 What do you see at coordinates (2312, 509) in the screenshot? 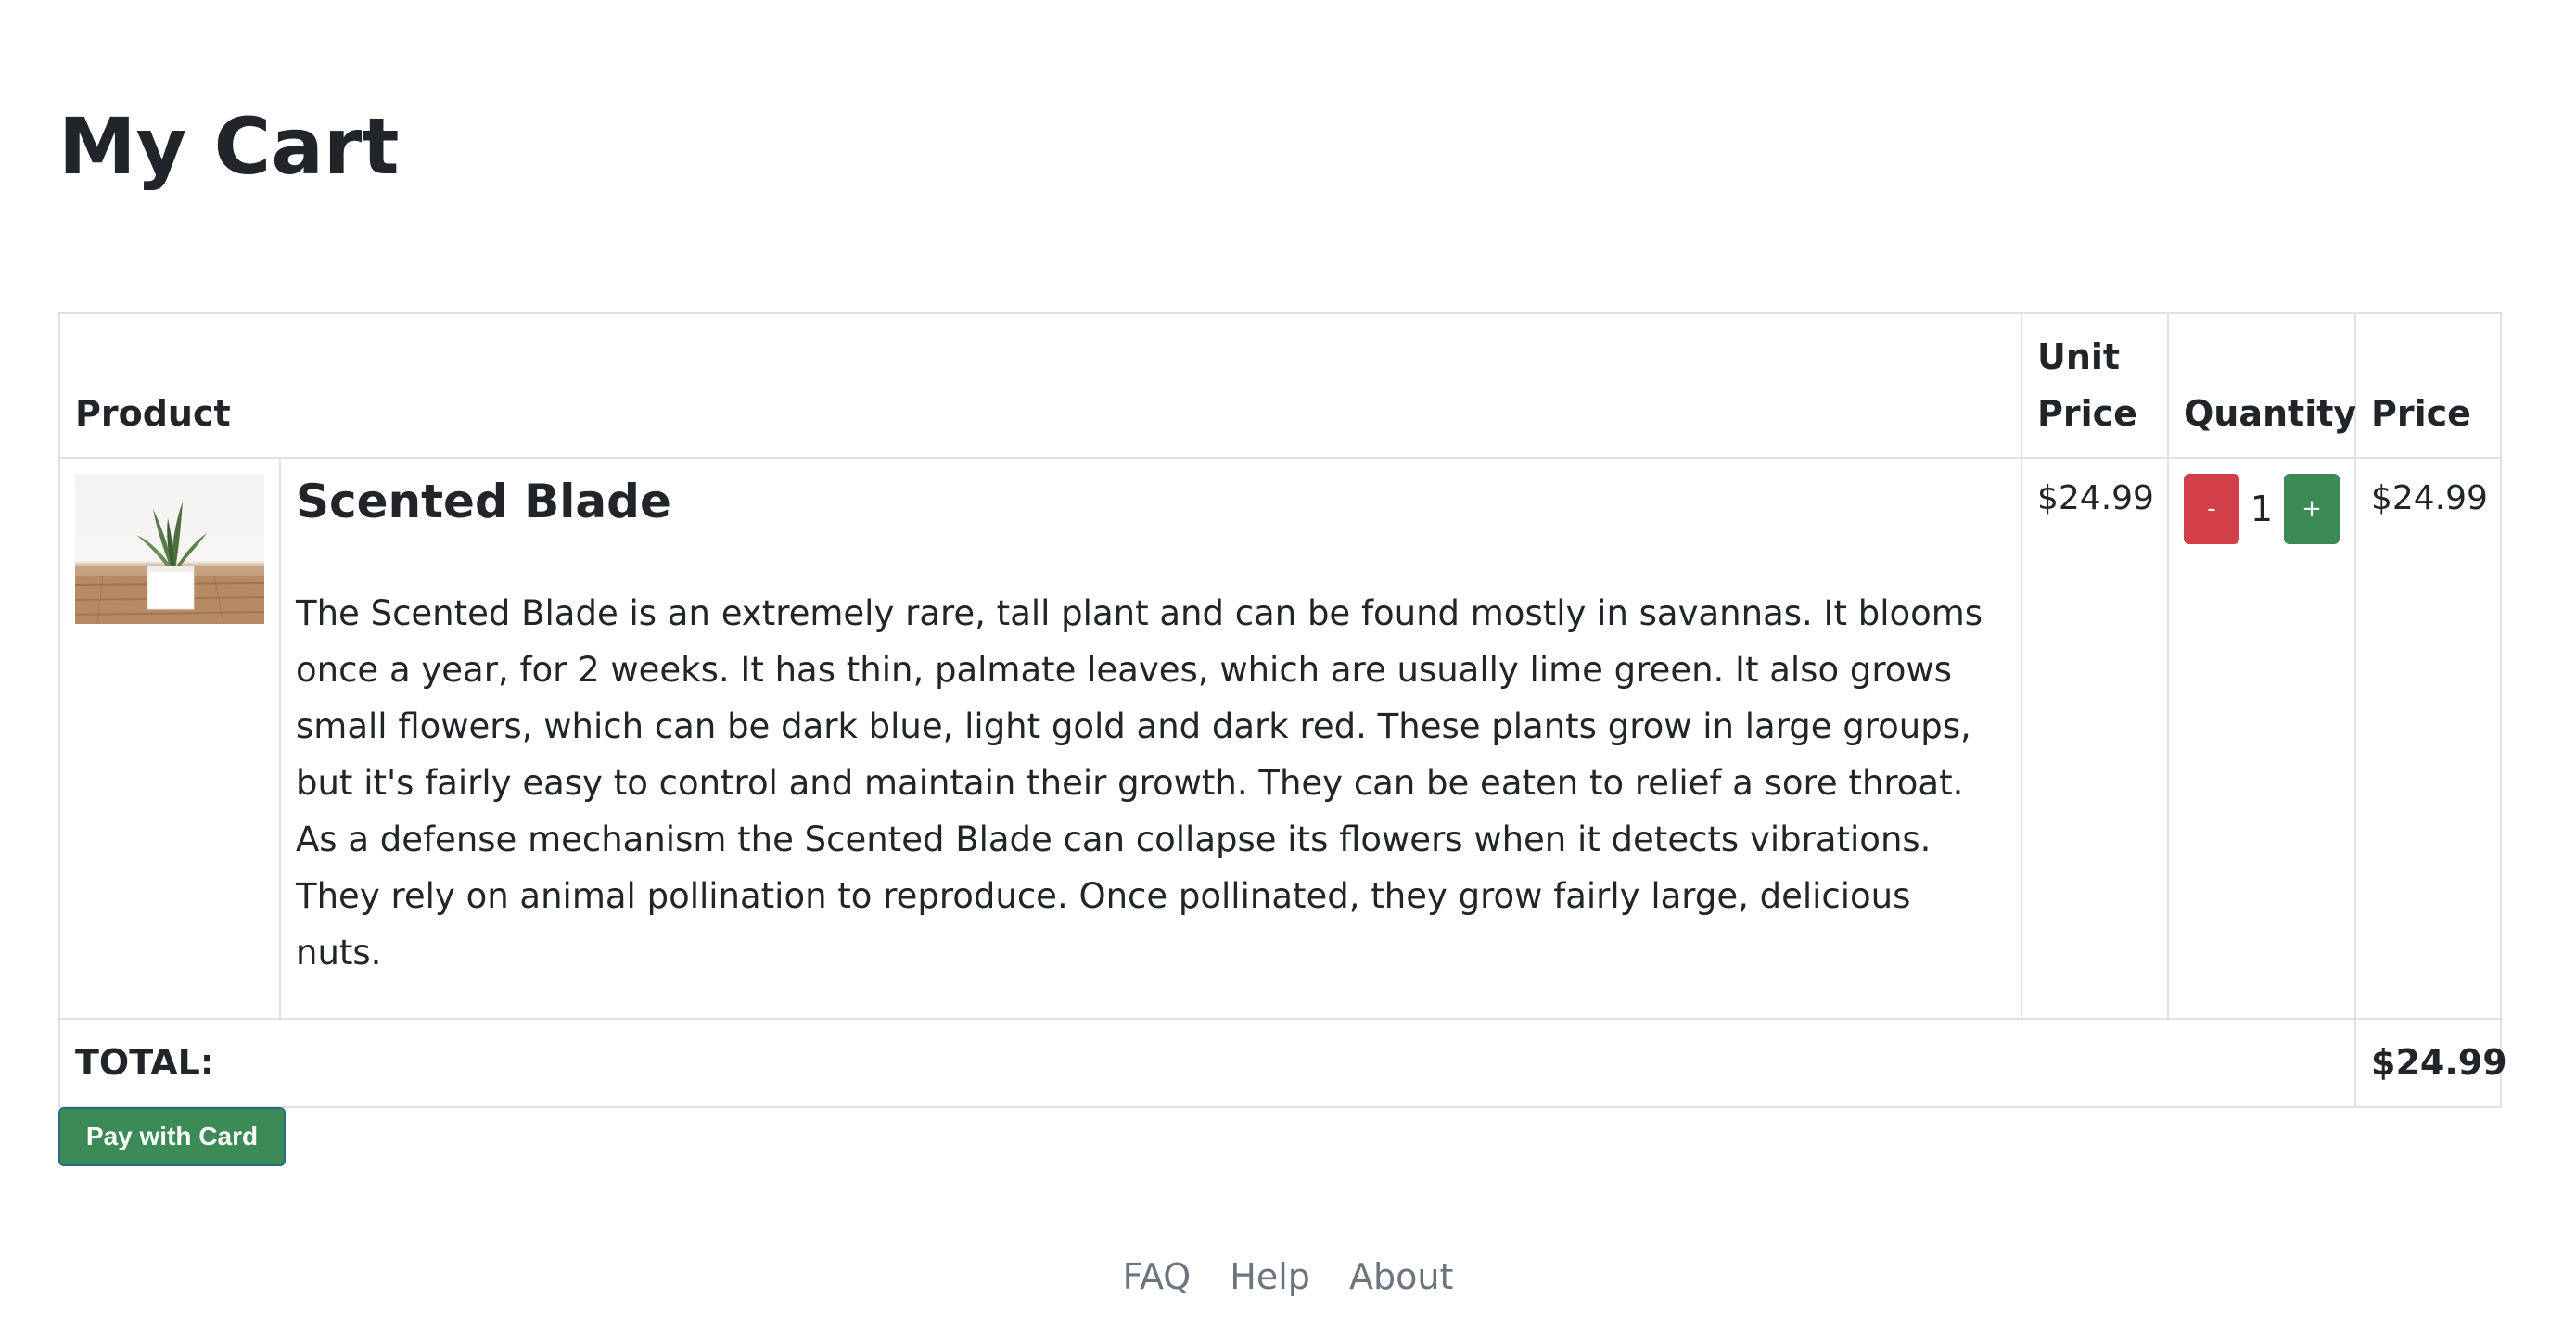
I see `increment-quantity-button: +` at bounding box center [2312, 509].